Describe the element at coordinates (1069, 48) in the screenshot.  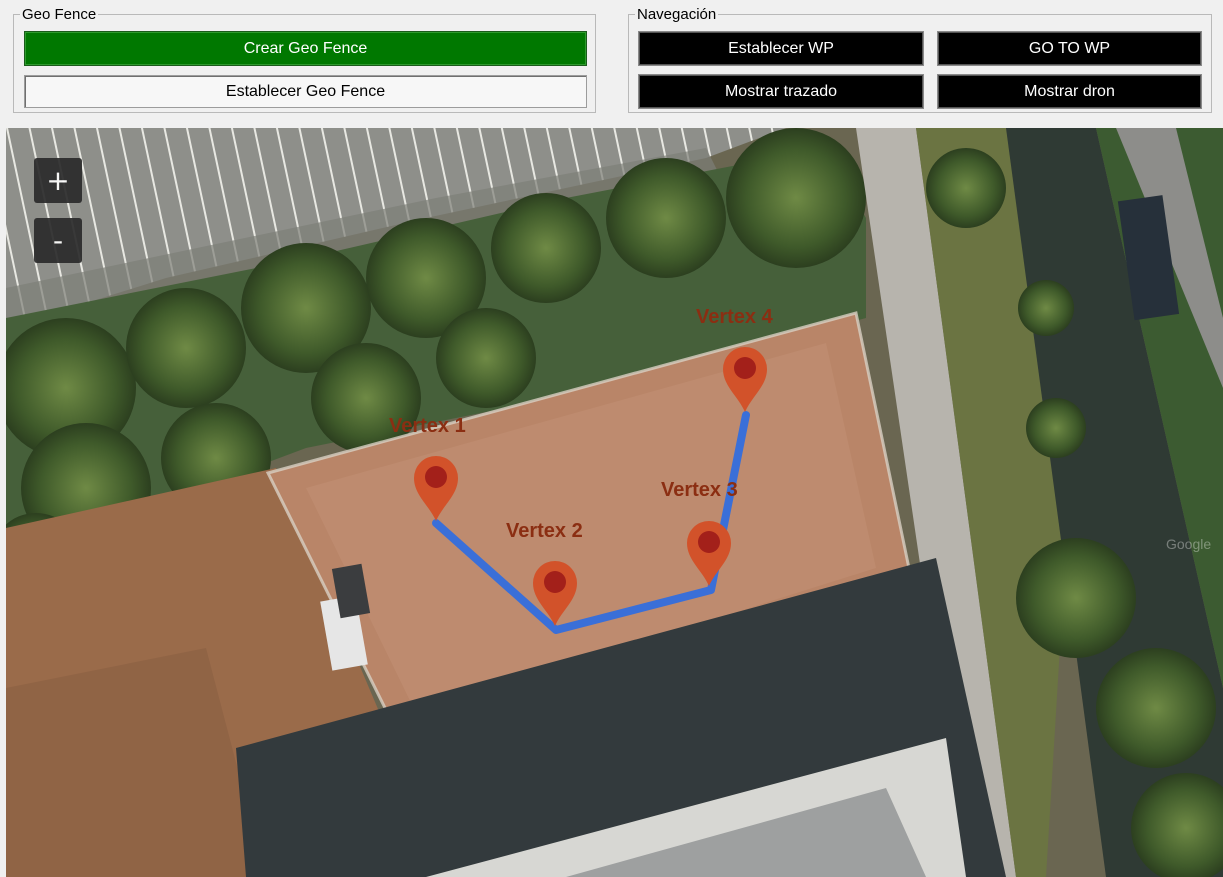
I see `go-to-waypoint-button: GO TO WP` at that location.